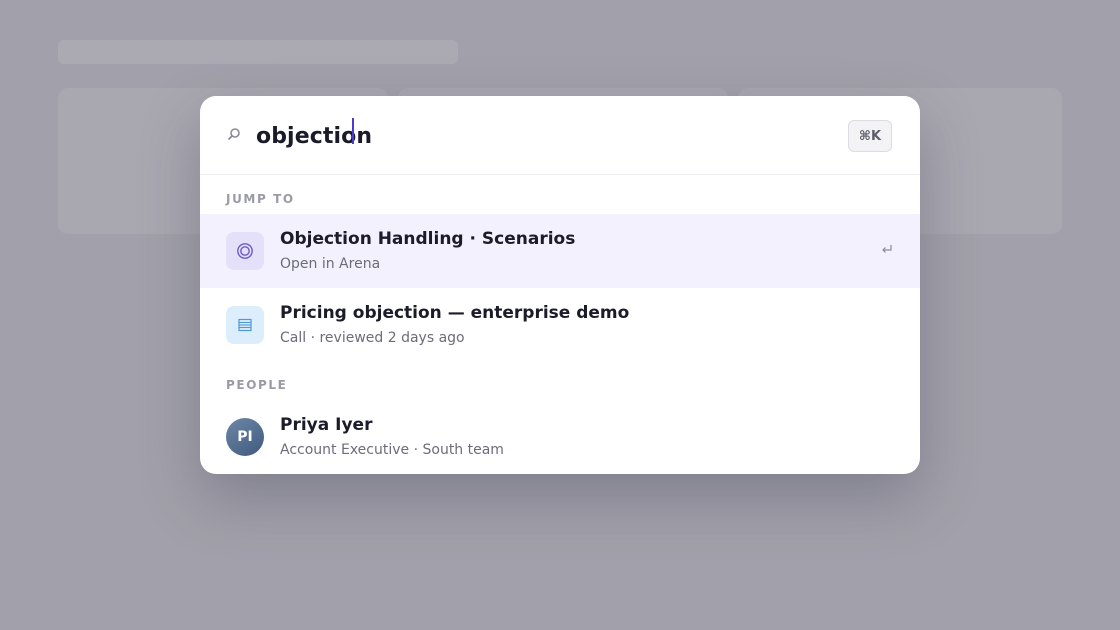 This screenshot has height=630, width=1120. Describe the element at coordinates (234, 133) in the screenshot. I see `search-icon` at that location.